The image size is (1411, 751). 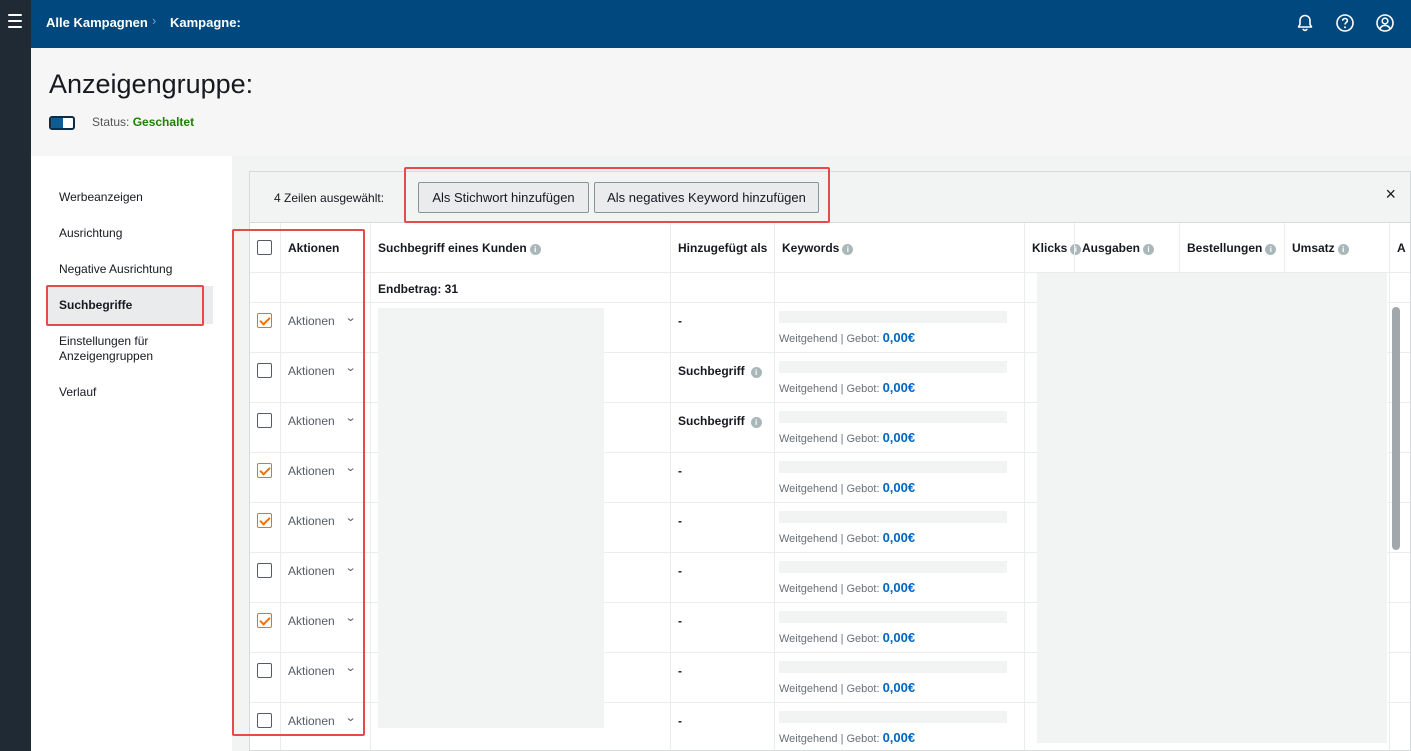 What do you see at coordinates (15, 21) in the screenshot?
I see `menu-icon` at bounding box center [15, 21].